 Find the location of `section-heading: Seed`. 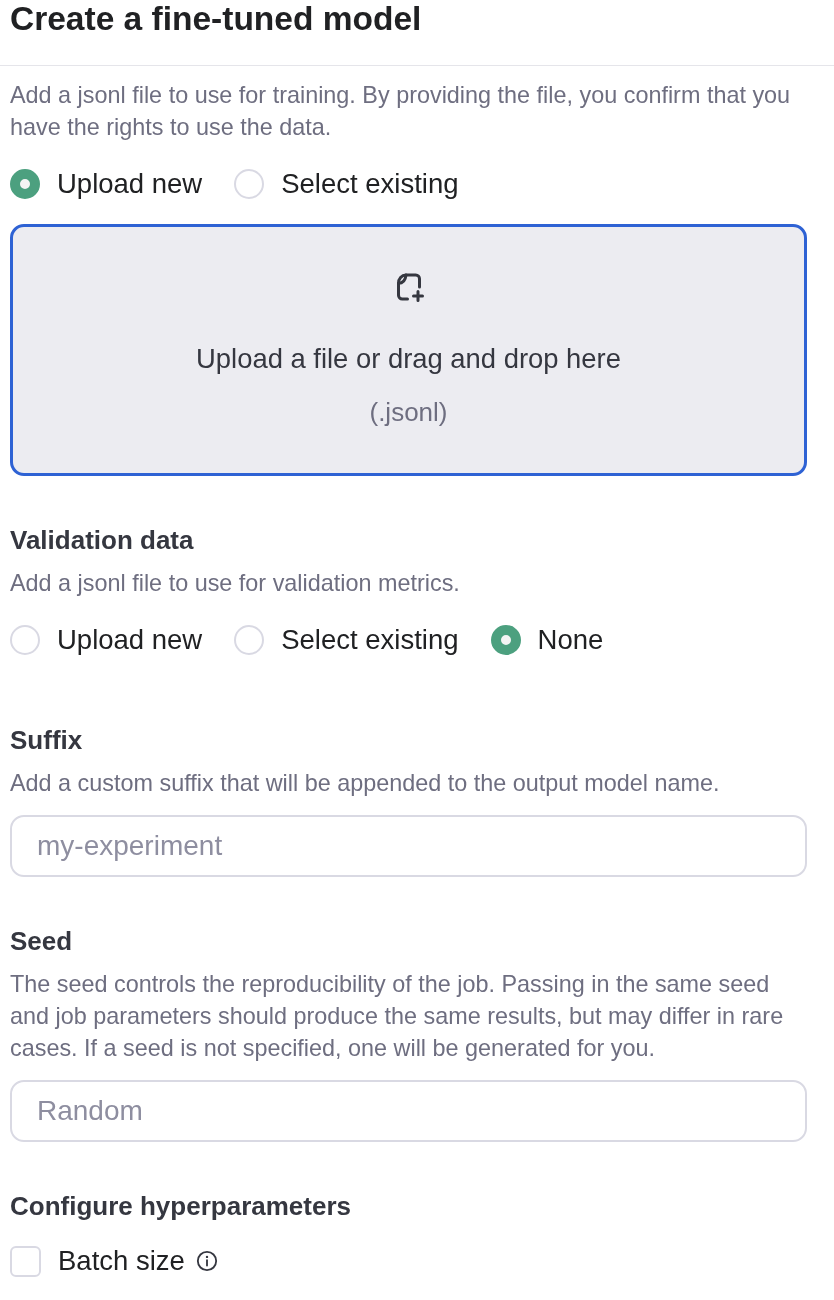

section-heading: Seed is located at coordinates (42, 941).